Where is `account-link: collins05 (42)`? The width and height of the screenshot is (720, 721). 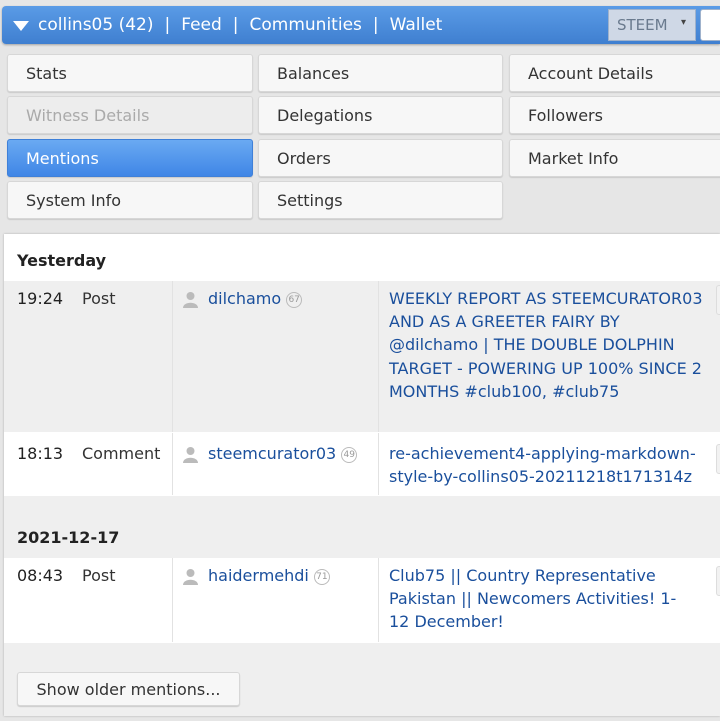
account-link: collins05 (42) is located at coordinates (95, 25).